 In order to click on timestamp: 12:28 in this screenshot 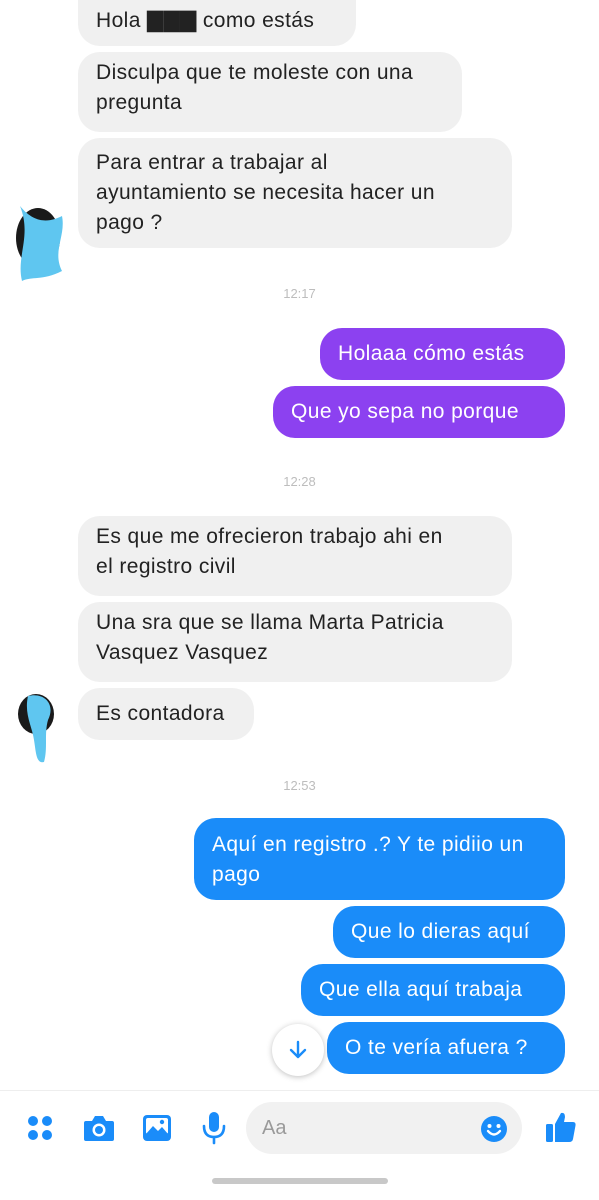, I will do `click(299, 481)`.